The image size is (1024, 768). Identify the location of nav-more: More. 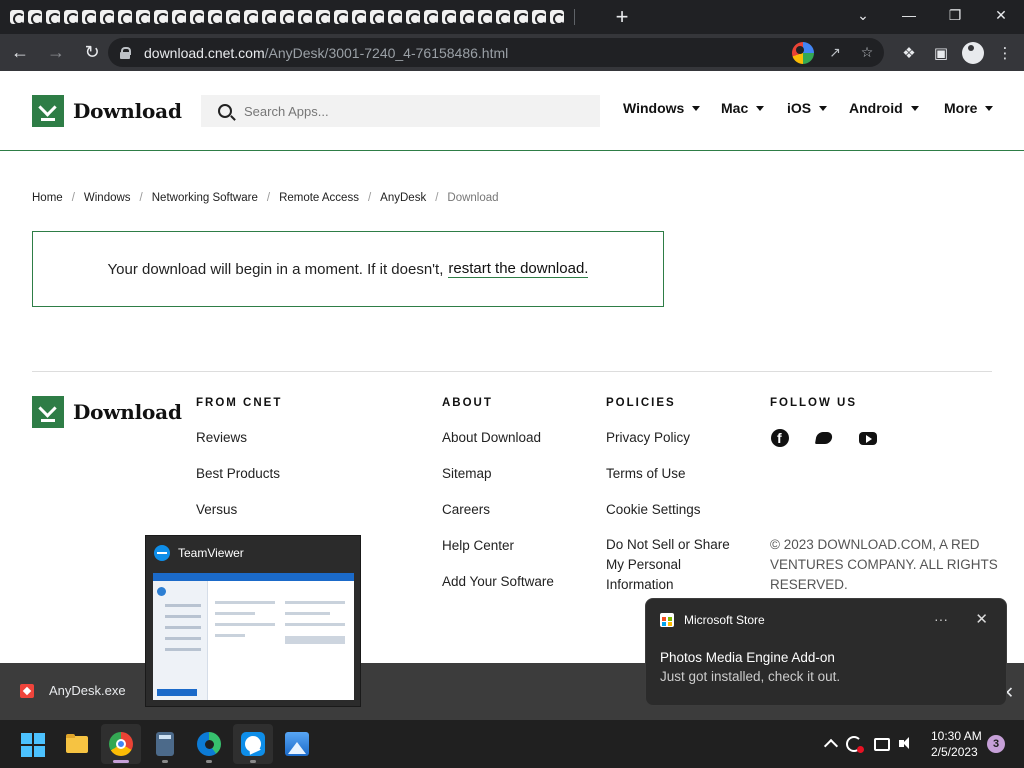
(969, 108).